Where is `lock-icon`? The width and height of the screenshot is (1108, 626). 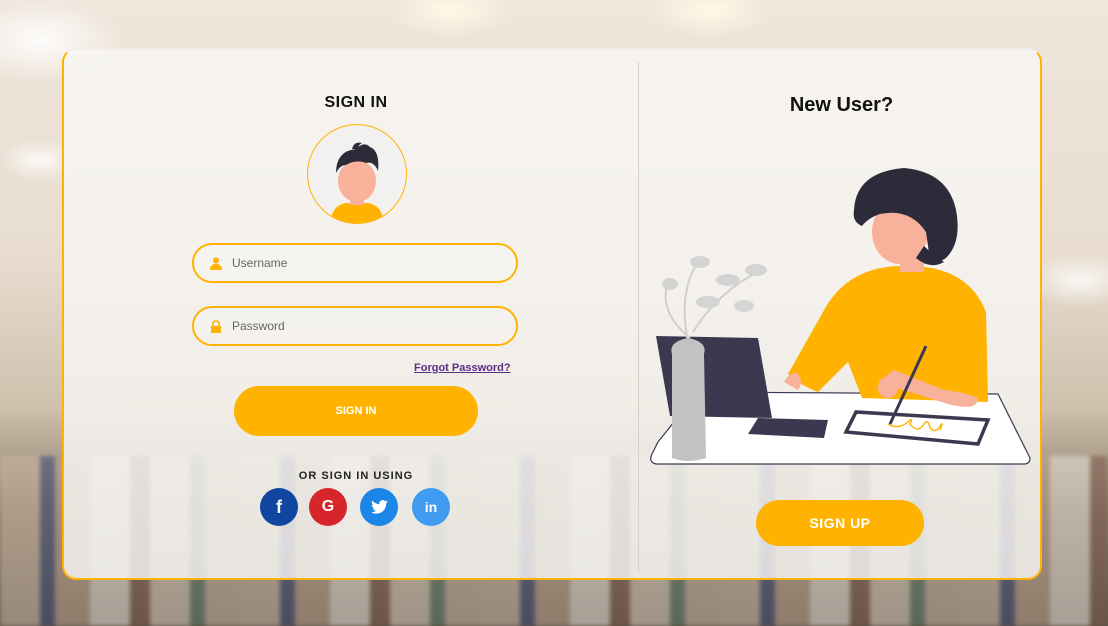
lock-icon is located at coordinates (216, 326).